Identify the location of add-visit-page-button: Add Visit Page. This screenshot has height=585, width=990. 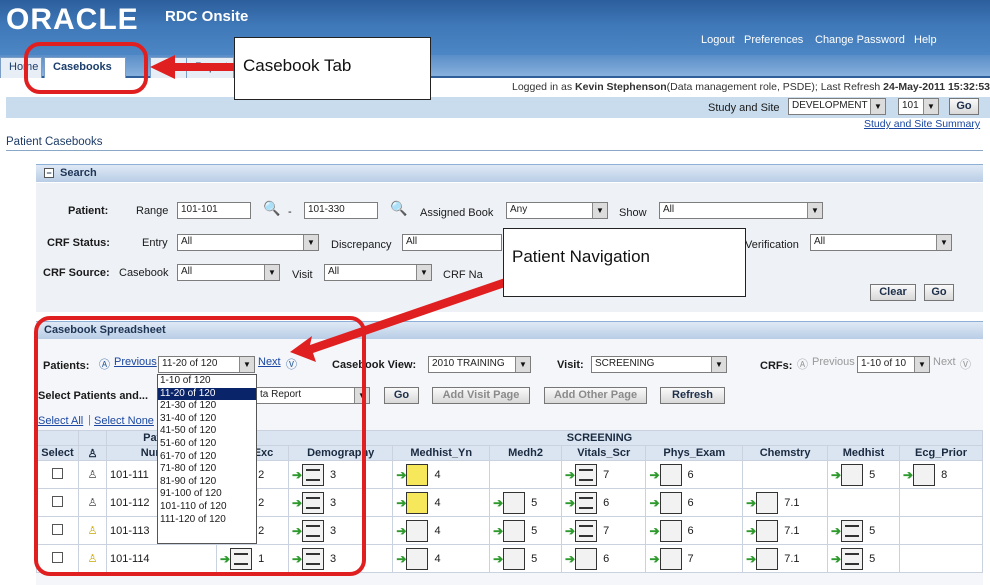
(481, 395).